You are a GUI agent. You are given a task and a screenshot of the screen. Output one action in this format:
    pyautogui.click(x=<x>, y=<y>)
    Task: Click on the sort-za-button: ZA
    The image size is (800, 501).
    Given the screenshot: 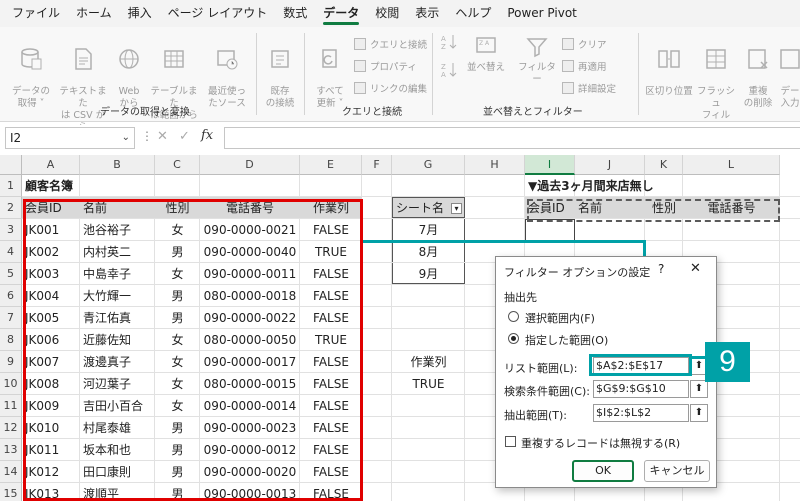 What is the action you would take?
    pyautogui.click(x=449, y=71)
    